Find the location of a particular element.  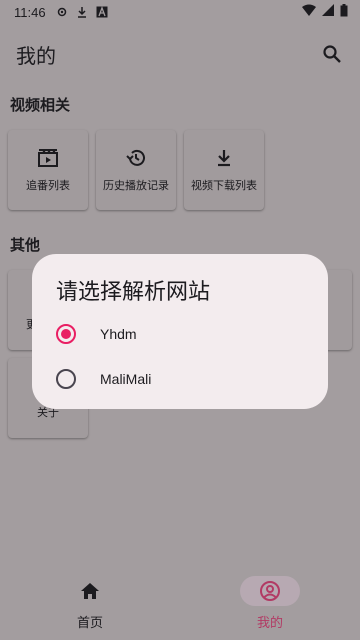

font-status-icon is located at coordinates (102, 12).